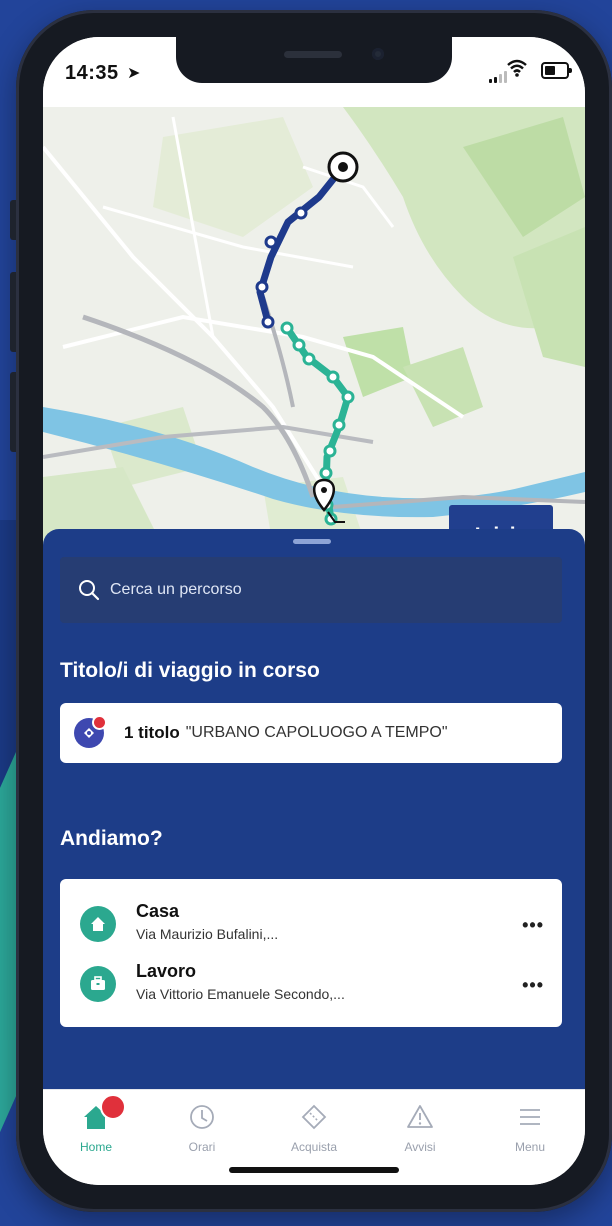 The width and height of the screenshot is (612, 1226). I want to click on tab-avvisi: Avvisi, so click(420, 1127).